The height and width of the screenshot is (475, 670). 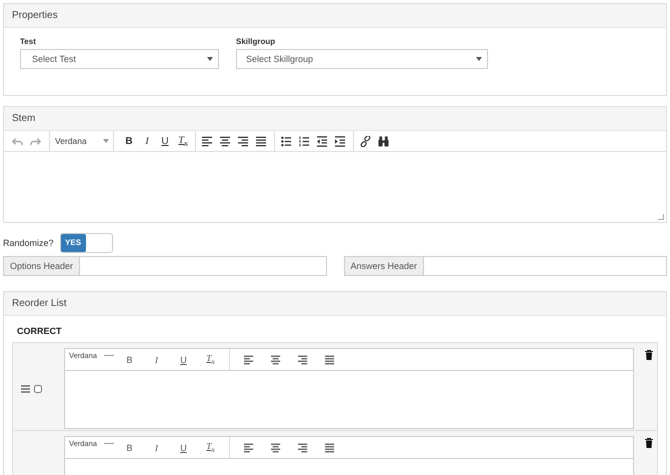 What do you see at coordinates (304, 141) in the screenshot?
I see `numbered-list-icon` at bounding box center [304, 141].